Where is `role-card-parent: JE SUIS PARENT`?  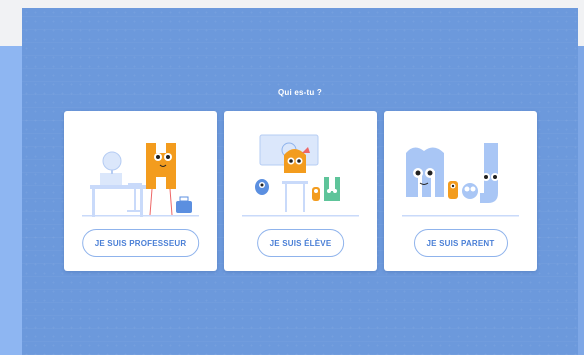 role-card-parent: JE SUIS PARENT is located at coordinates (460, 191).